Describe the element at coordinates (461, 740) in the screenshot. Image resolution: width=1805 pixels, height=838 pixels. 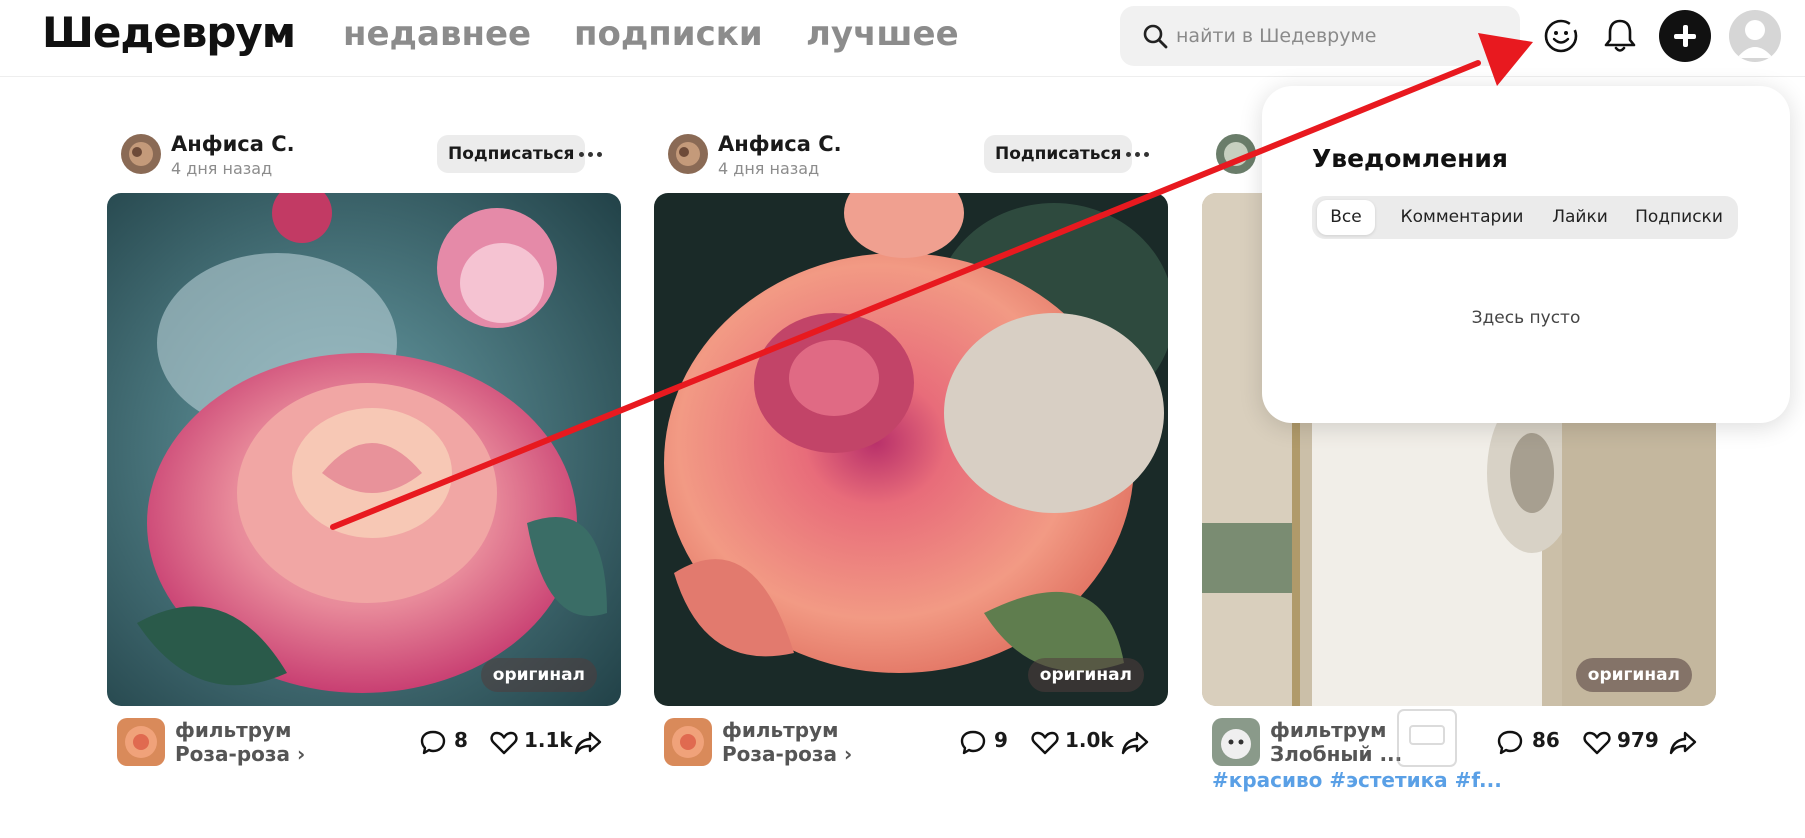
I see `comment-count: 8` at that location.